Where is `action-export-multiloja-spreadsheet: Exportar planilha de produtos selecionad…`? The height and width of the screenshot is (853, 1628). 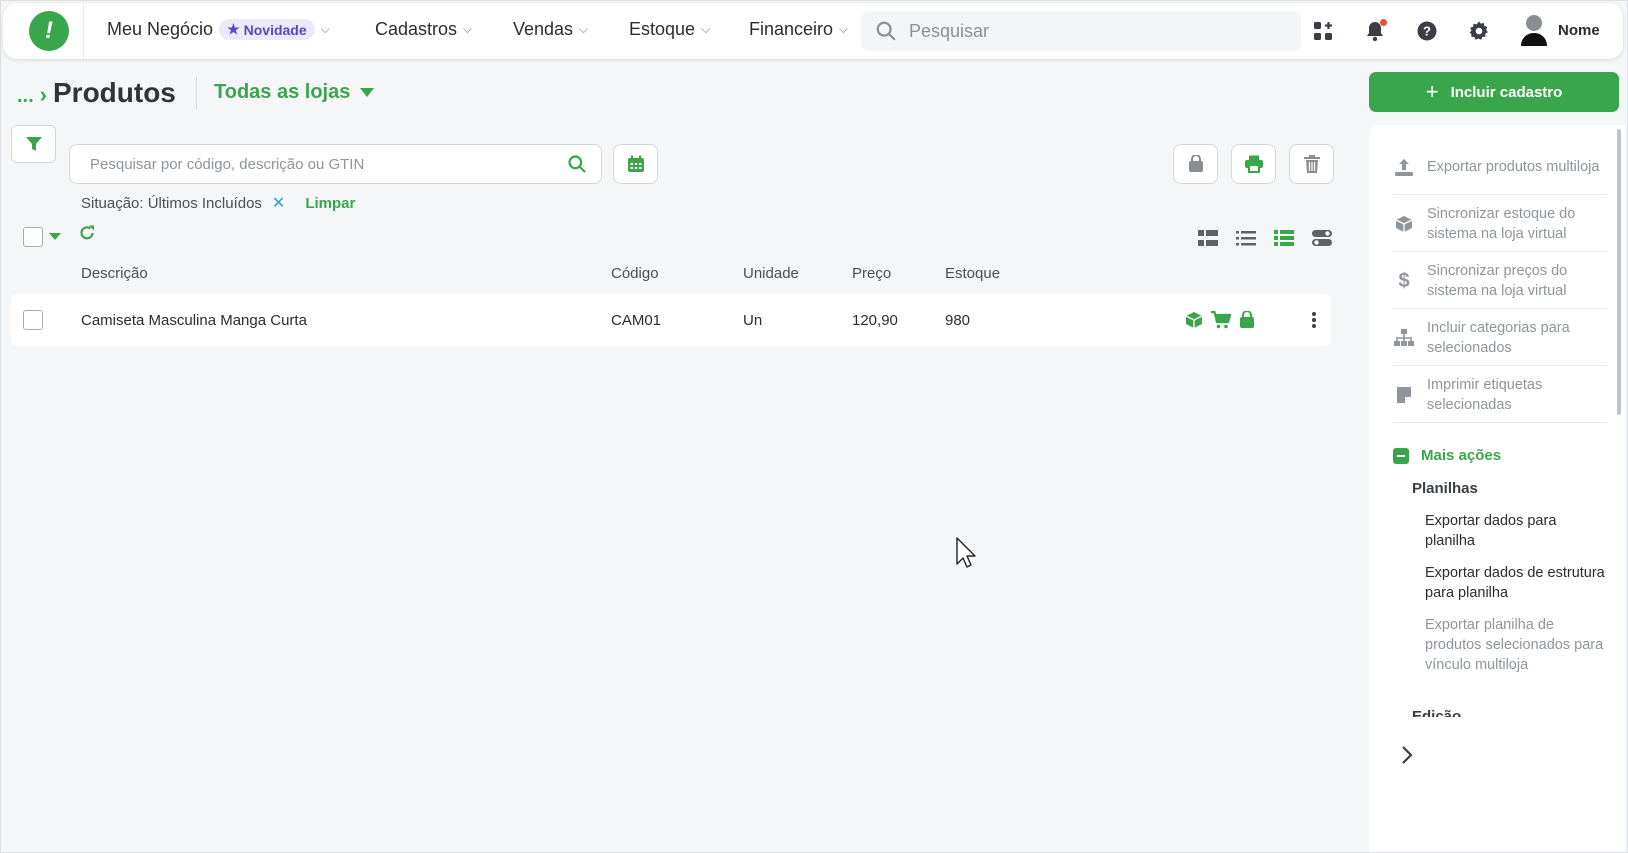 action-export-multiloja-spreadsheet: Exportar planilha de produtos selecionad… is located at coordinates (1515, 645).